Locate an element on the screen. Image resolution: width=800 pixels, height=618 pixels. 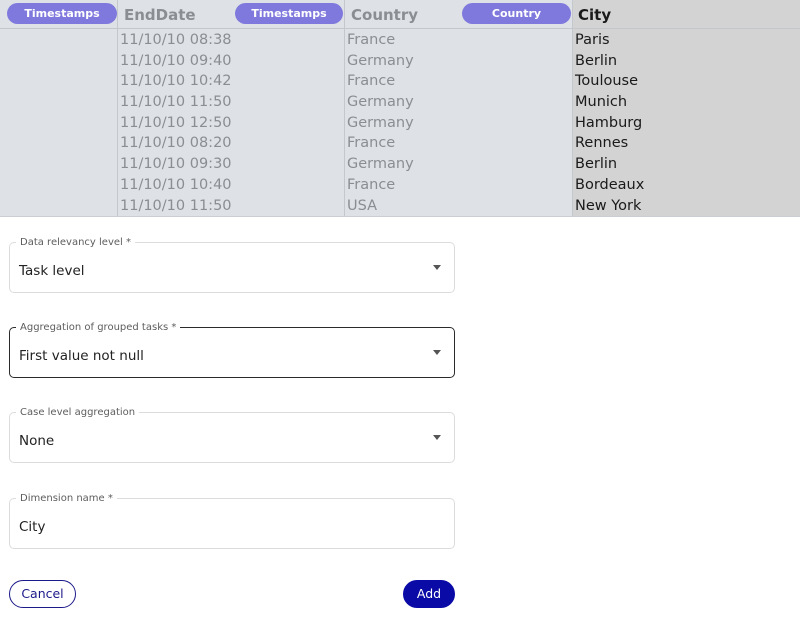
enddate-column-title: EndDate is located at coordinates (160, 15).